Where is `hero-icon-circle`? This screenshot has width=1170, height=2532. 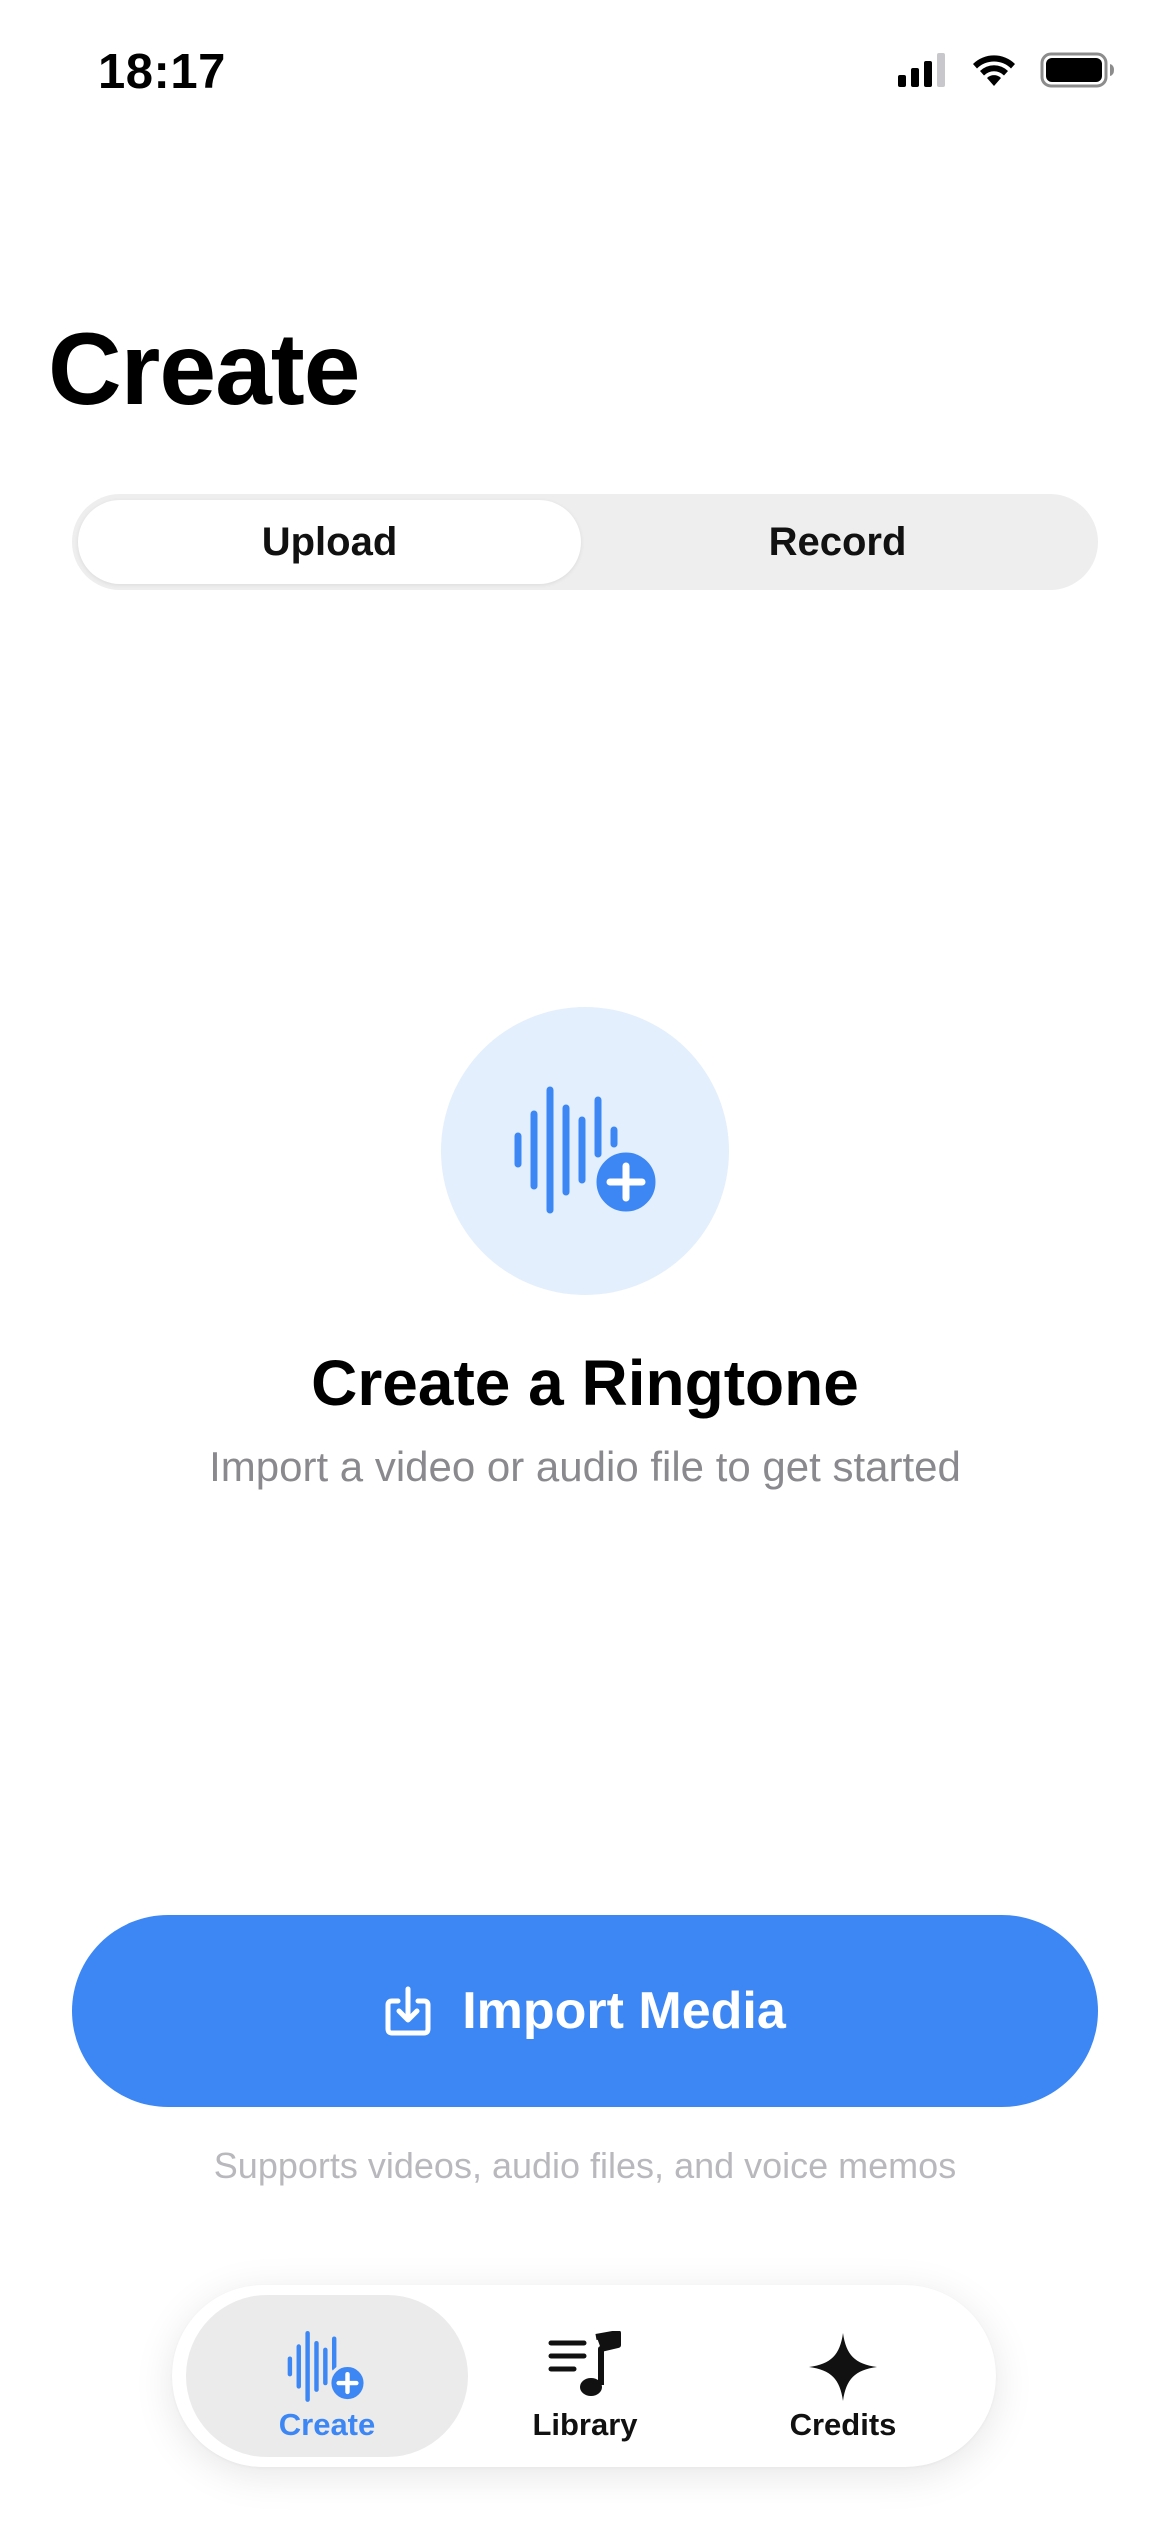
hero-icon-circle is located at coordinates (585, 1151).